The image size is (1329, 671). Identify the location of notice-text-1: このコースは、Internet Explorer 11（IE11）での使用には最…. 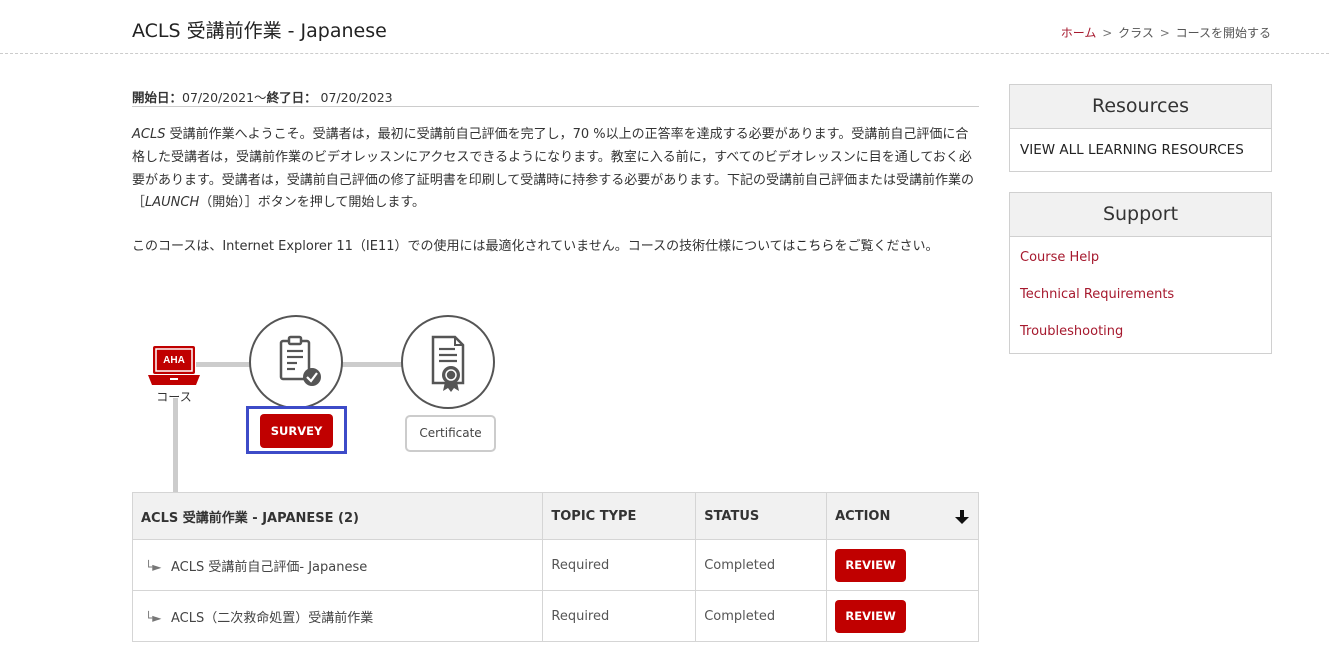
(464, 246).